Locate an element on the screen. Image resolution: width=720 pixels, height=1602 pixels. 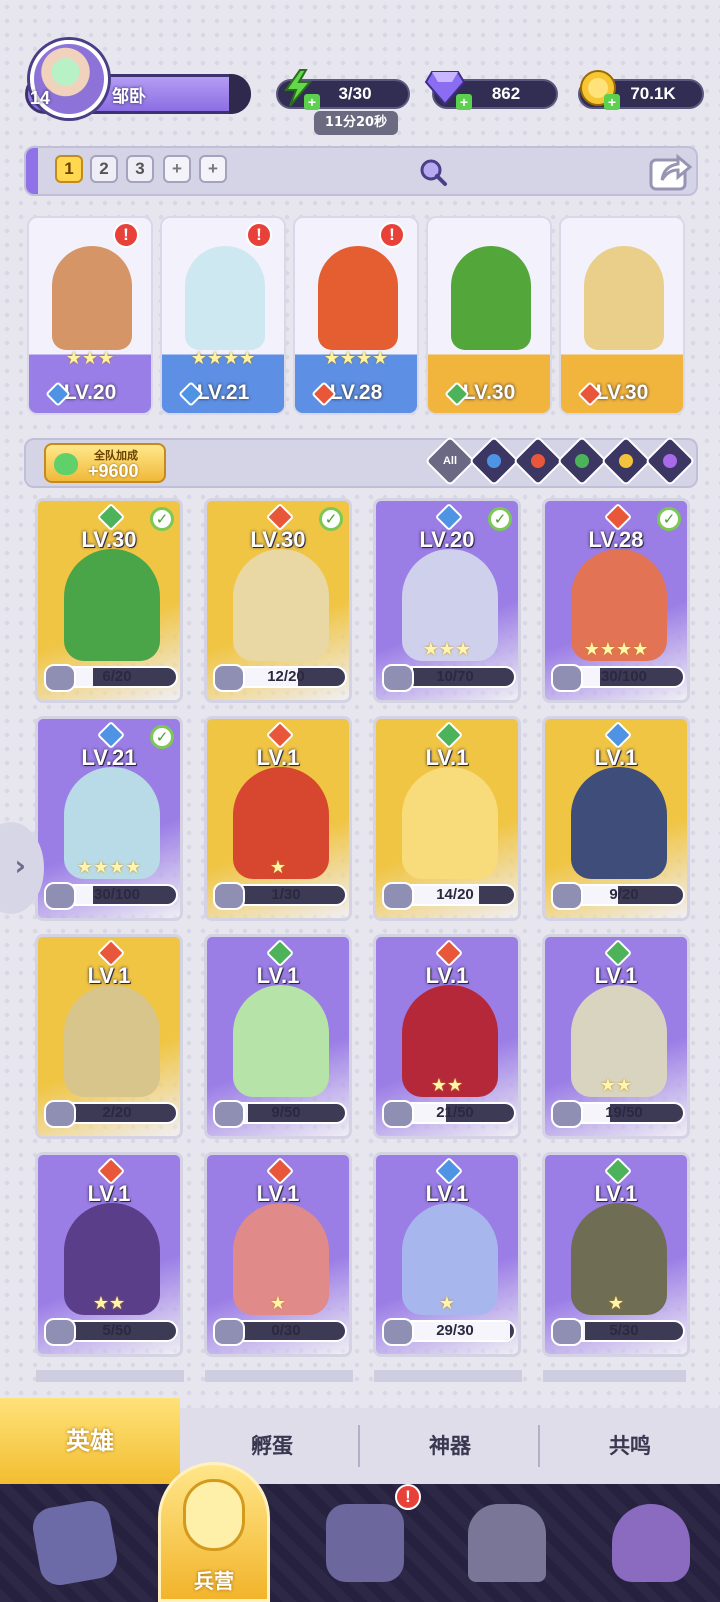
hero-level: LV.20 is located at coordinates (447, 539).